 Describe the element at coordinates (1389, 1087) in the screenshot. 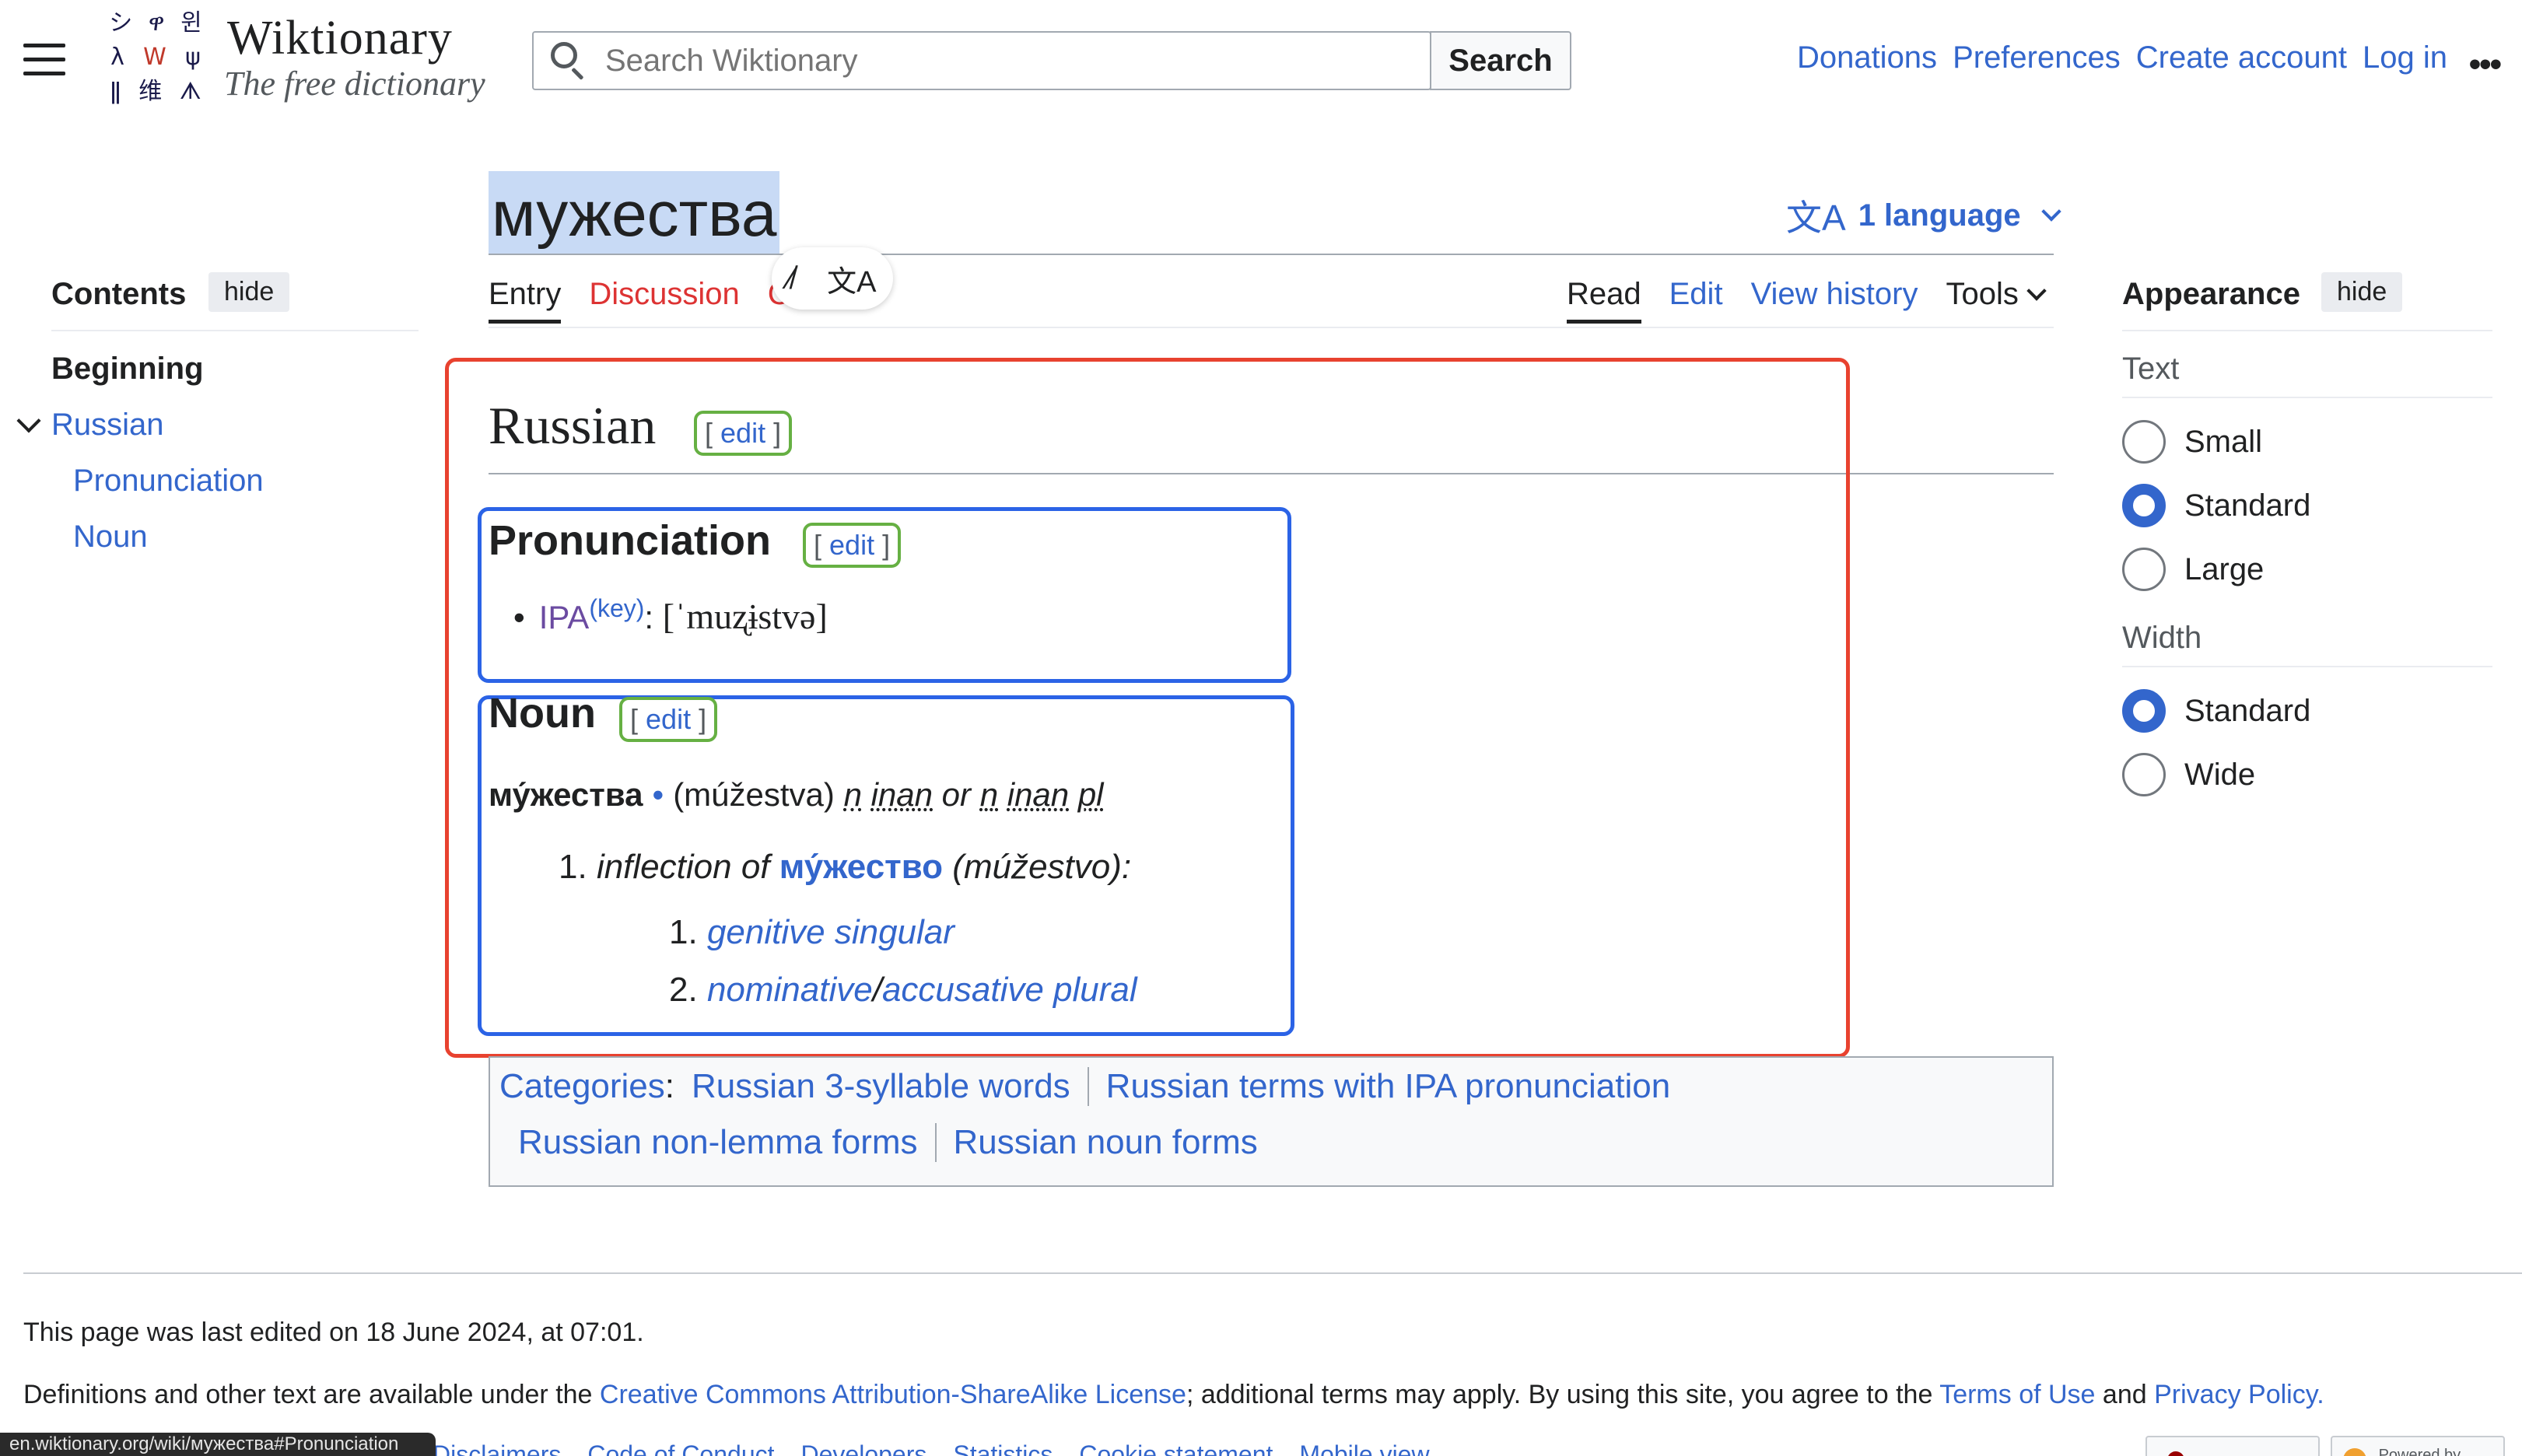

I see `category-link: Russian terms with IPA pronunciation` at that location.